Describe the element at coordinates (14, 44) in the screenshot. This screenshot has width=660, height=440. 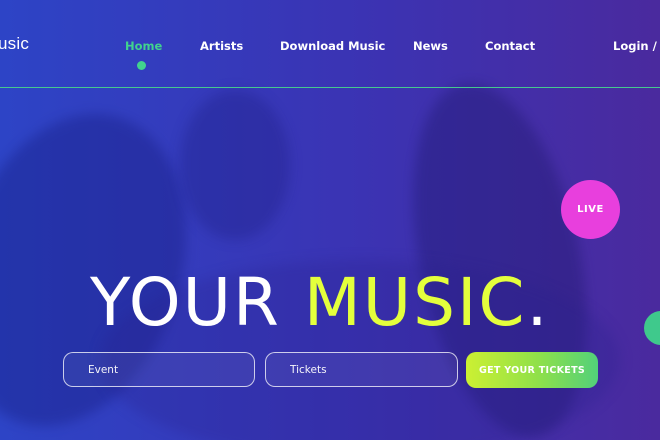
I see `site-logo: usic` at that location.